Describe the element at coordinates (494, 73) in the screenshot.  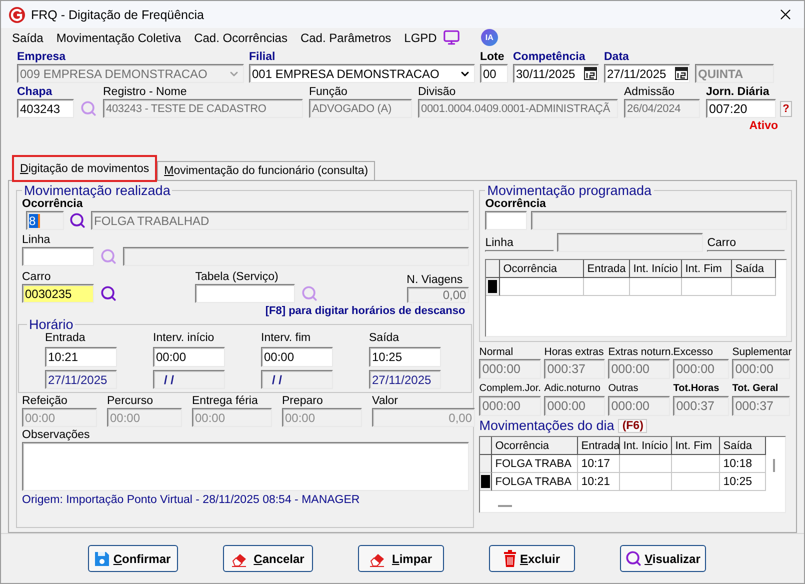
I see `input-field: 00` at that location.